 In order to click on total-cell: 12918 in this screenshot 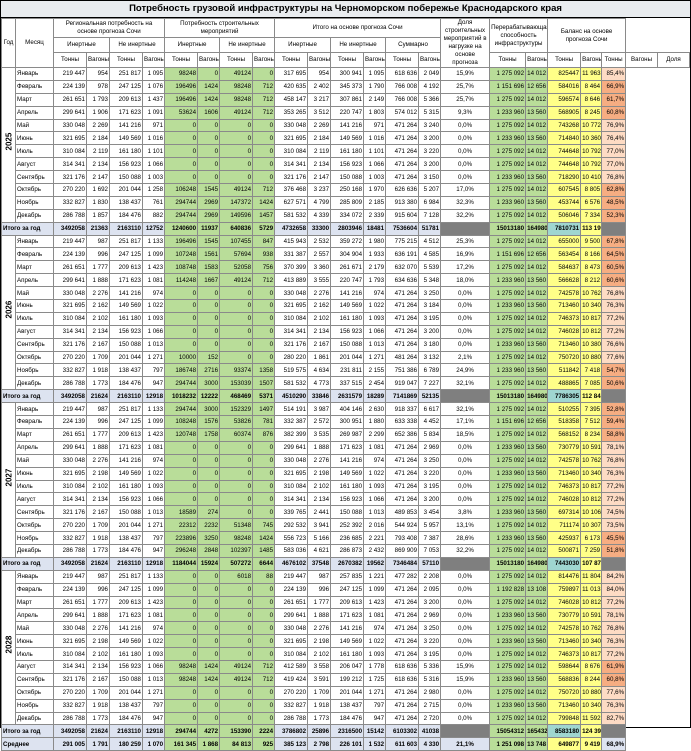, I will do `click(153, 396)`.